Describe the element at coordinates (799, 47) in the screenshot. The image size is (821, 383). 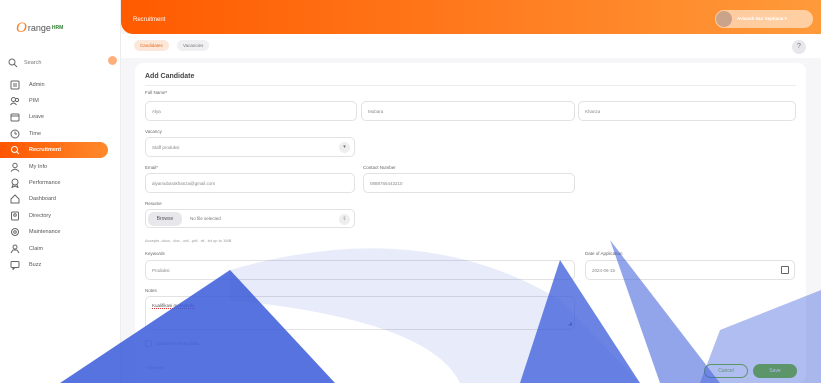
I see `help-button: ?` at that location.